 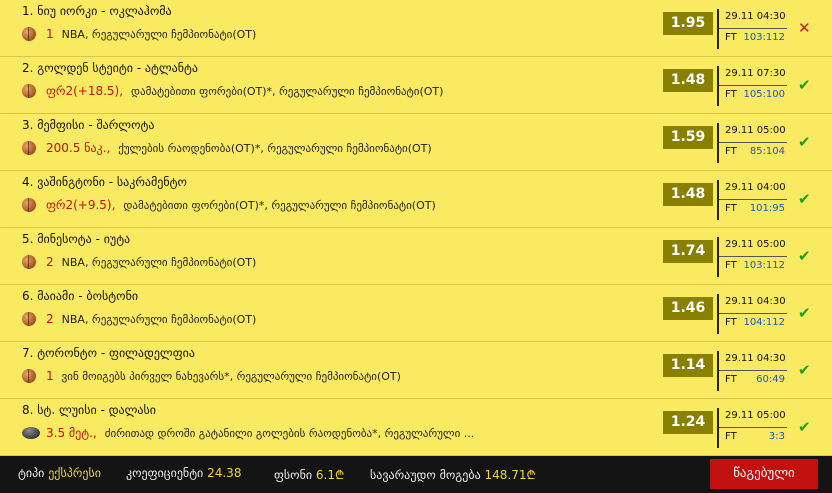 I want to click on final-score: 101:95, so click(x=767, y=208).